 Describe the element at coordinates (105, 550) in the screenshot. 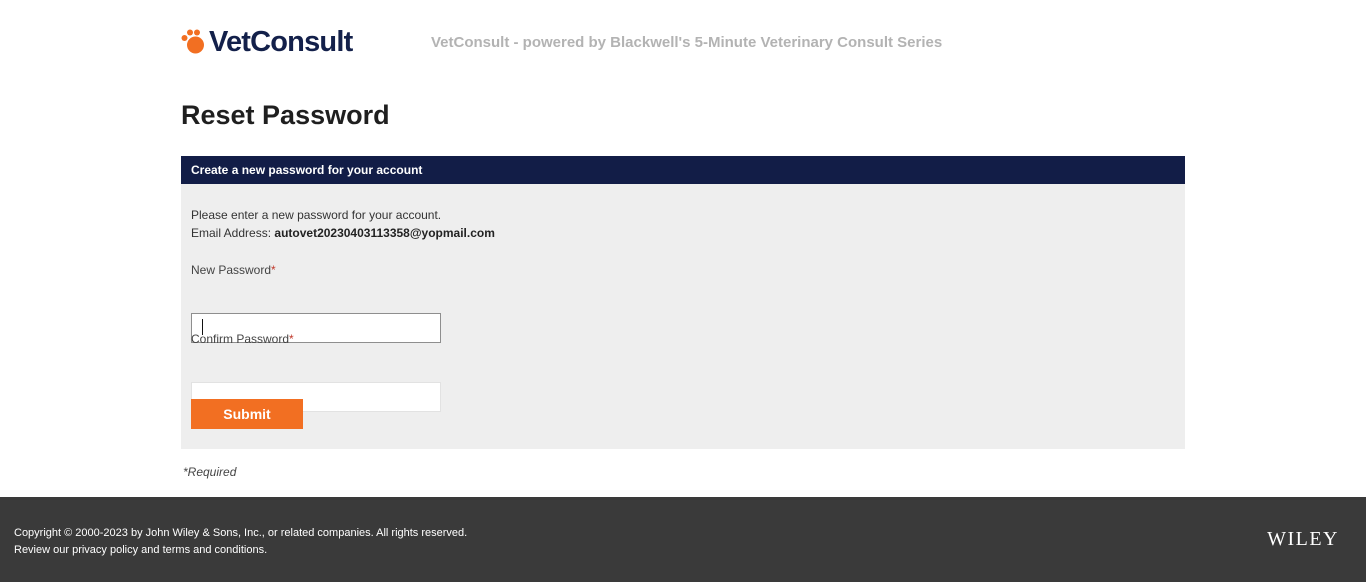

I see `privacy-policy-link: privacy policy` at that location.